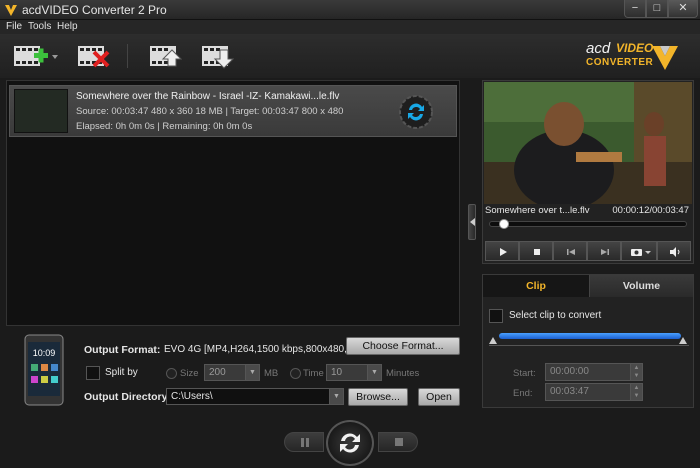 This screenshot has height=468, width=700. I want to click on volume-button, so click(674, 251).